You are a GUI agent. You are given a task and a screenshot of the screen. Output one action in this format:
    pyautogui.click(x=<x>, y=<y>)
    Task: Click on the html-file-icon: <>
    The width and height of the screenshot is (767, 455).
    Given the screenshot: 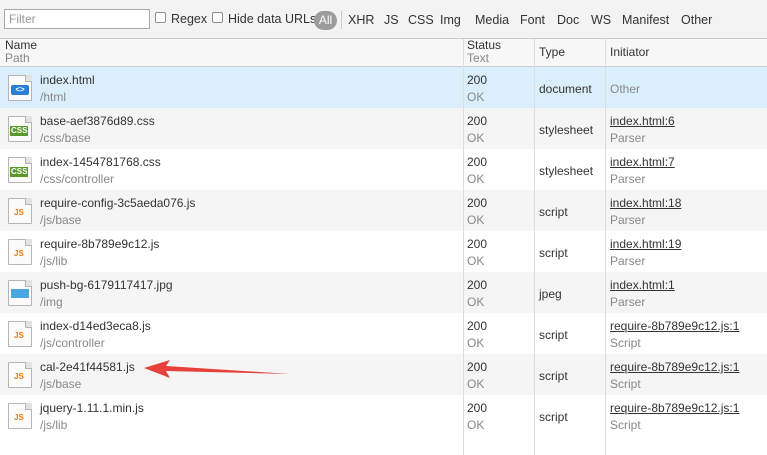 What is the action you would take?
    pyautogui.click(x=20, y=88)
    